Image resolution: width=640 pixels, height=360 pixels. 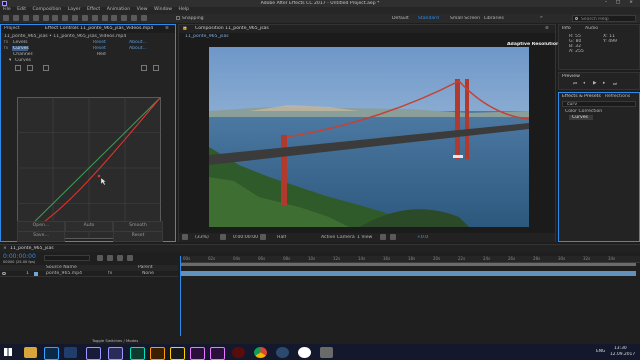 I want to click on close-button: ×, so click(x=631, y=2).